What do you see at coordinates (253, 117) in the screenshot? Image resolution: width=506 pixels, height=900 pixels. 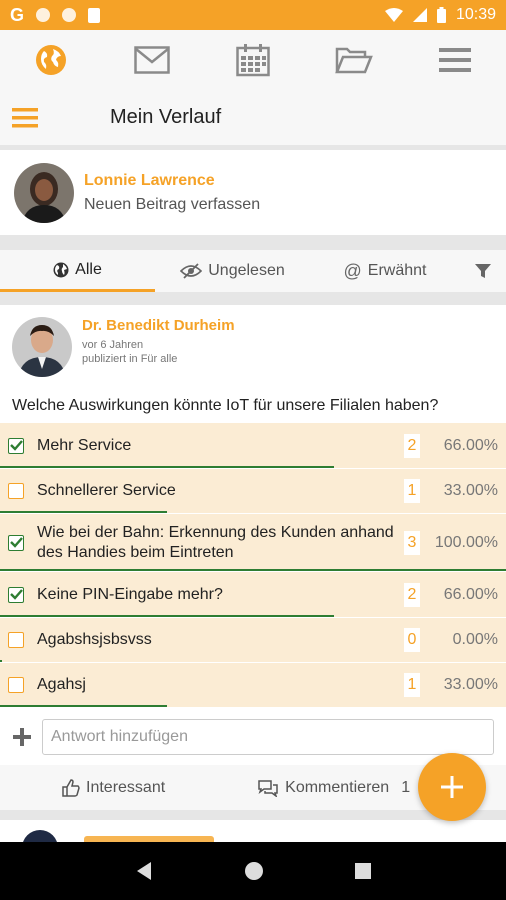 I see `title-bar: Mein Verlauf` at bounding box center [253, 117].